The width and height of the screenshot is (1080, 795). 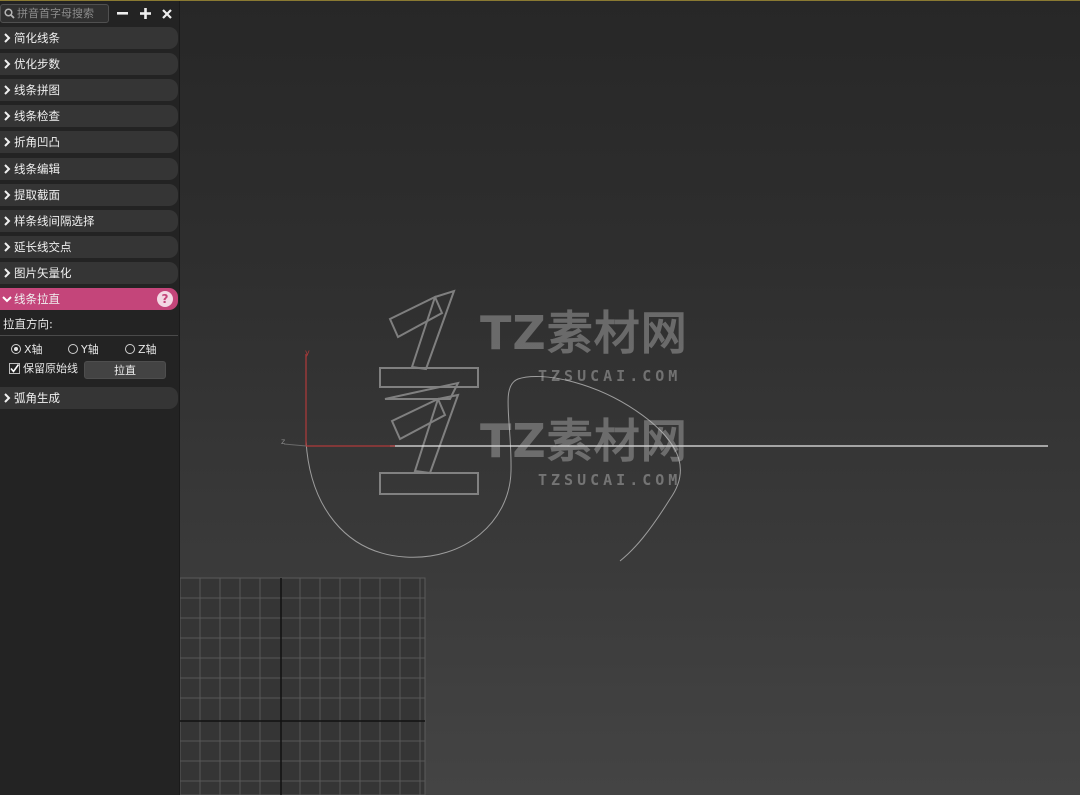 I want to click on radio-z-axis: Z轴, so click(x=141, y=349).